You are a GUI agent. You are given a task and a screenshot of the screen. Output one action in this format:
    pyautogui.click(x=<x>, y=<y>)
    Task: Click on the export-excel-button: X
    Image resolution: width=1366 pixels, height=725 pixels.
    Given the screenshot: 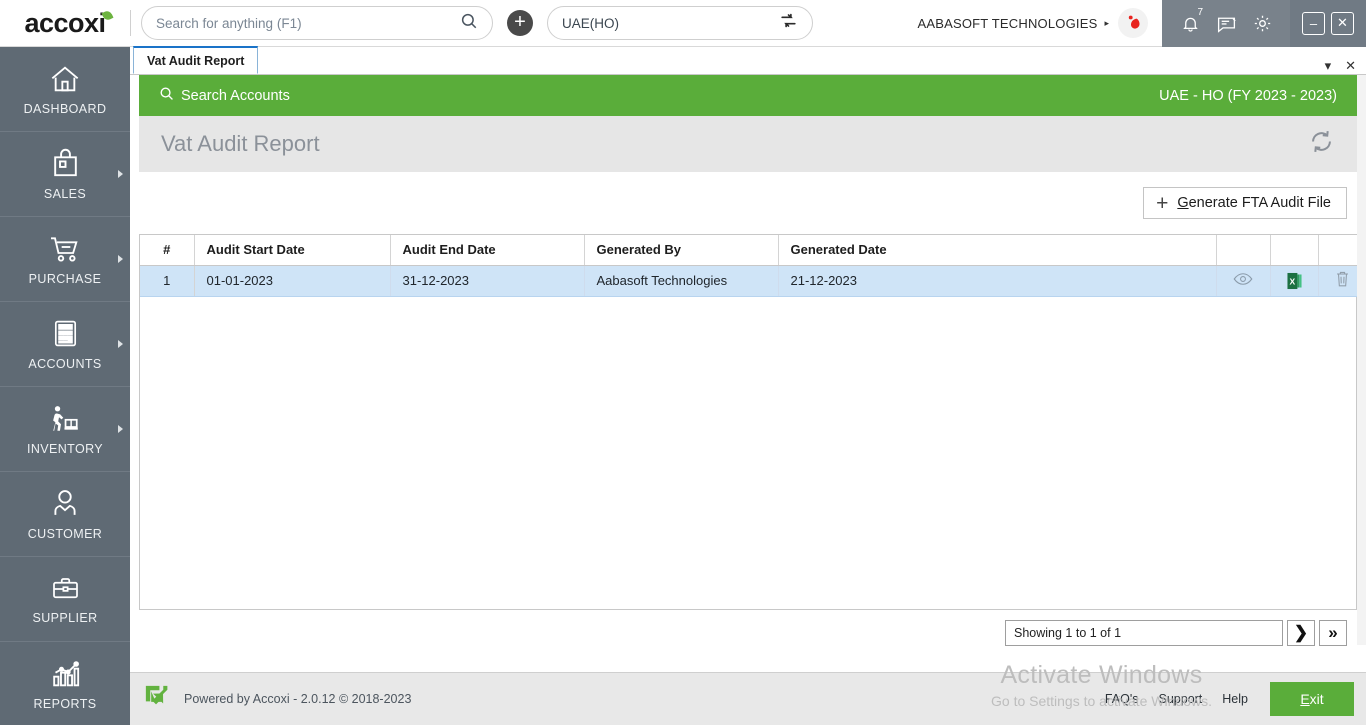 What is the action you would take?
    pyautogui.click(x=1294, y=281)
    